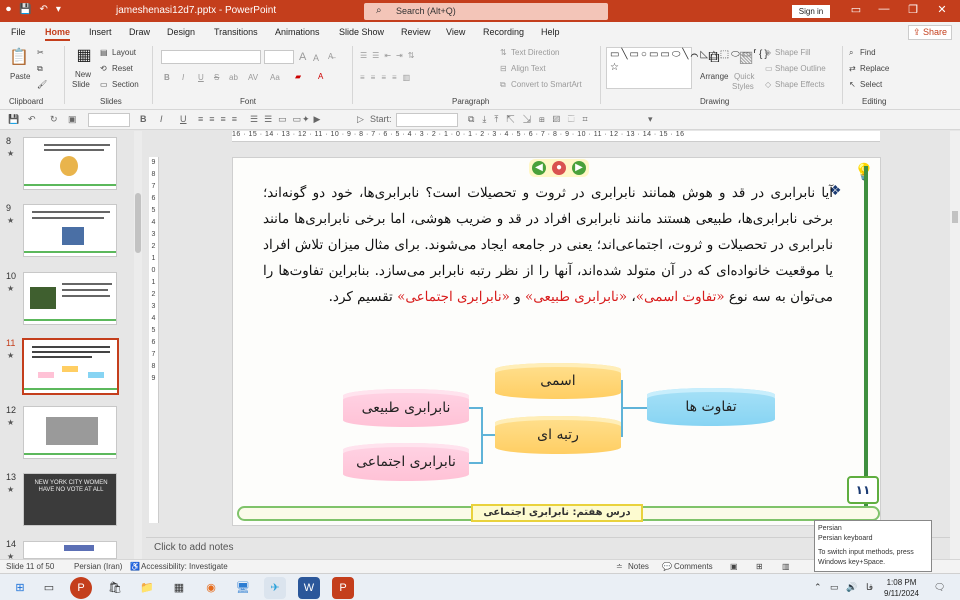 The height and width of the screenshot is (600, 960). I want to click on vertical-scrollbar, so click(955, 345).